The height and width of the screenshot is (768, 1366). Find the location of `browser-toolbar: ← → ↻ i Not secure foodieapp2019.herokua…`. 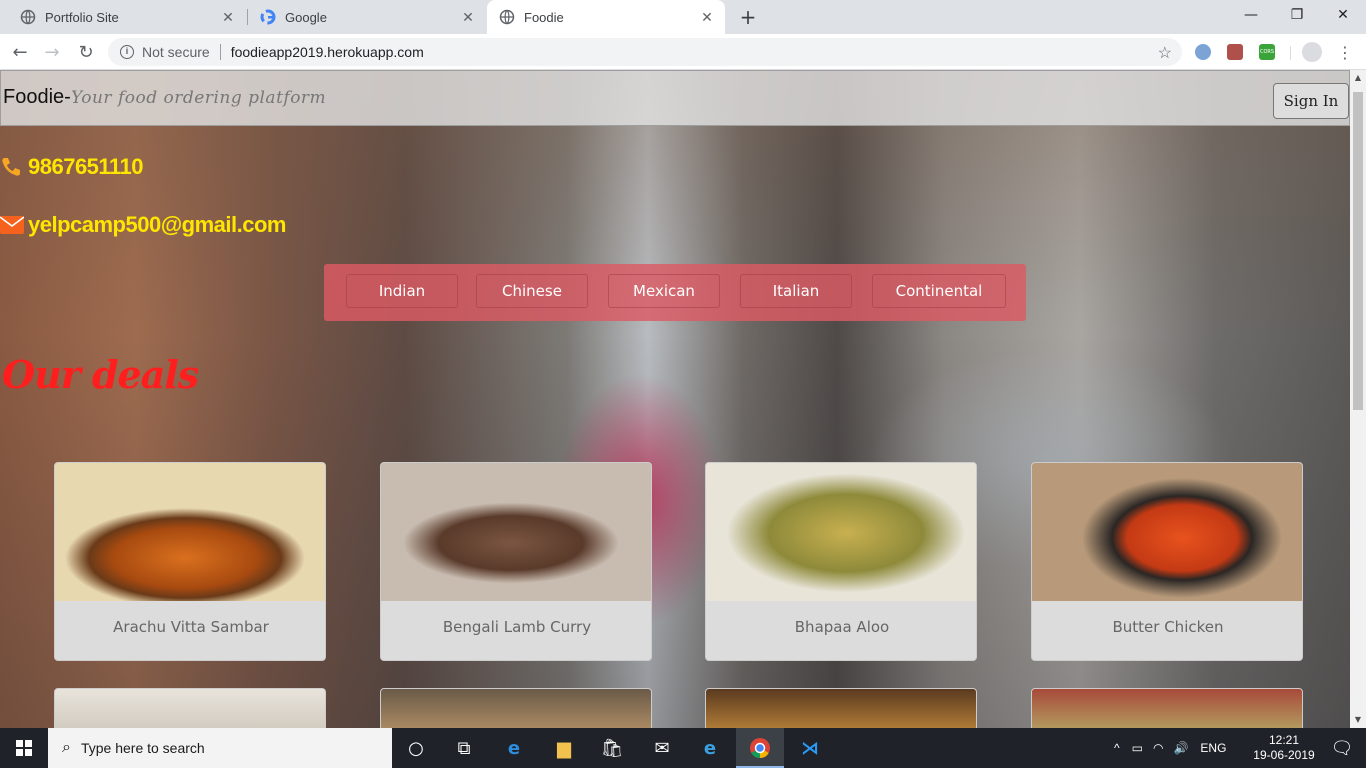

browser-toolbar: ← → ↻ i Not secure foodieapp2019.herokua… is located at coordinates (683, 52).